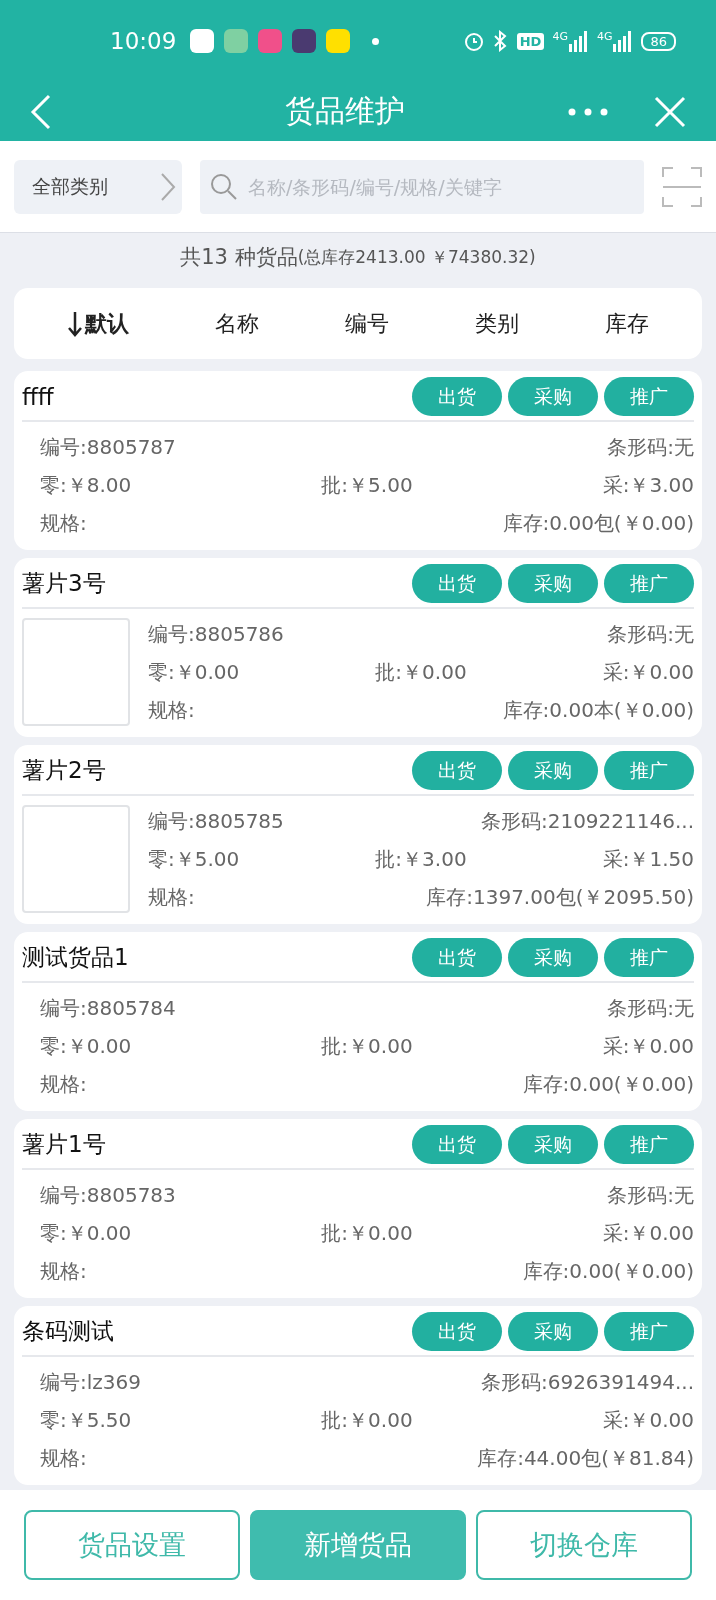 This screenshot has width=716, height=1600. I want to click on sort-option: 名称, so click(237, 323).